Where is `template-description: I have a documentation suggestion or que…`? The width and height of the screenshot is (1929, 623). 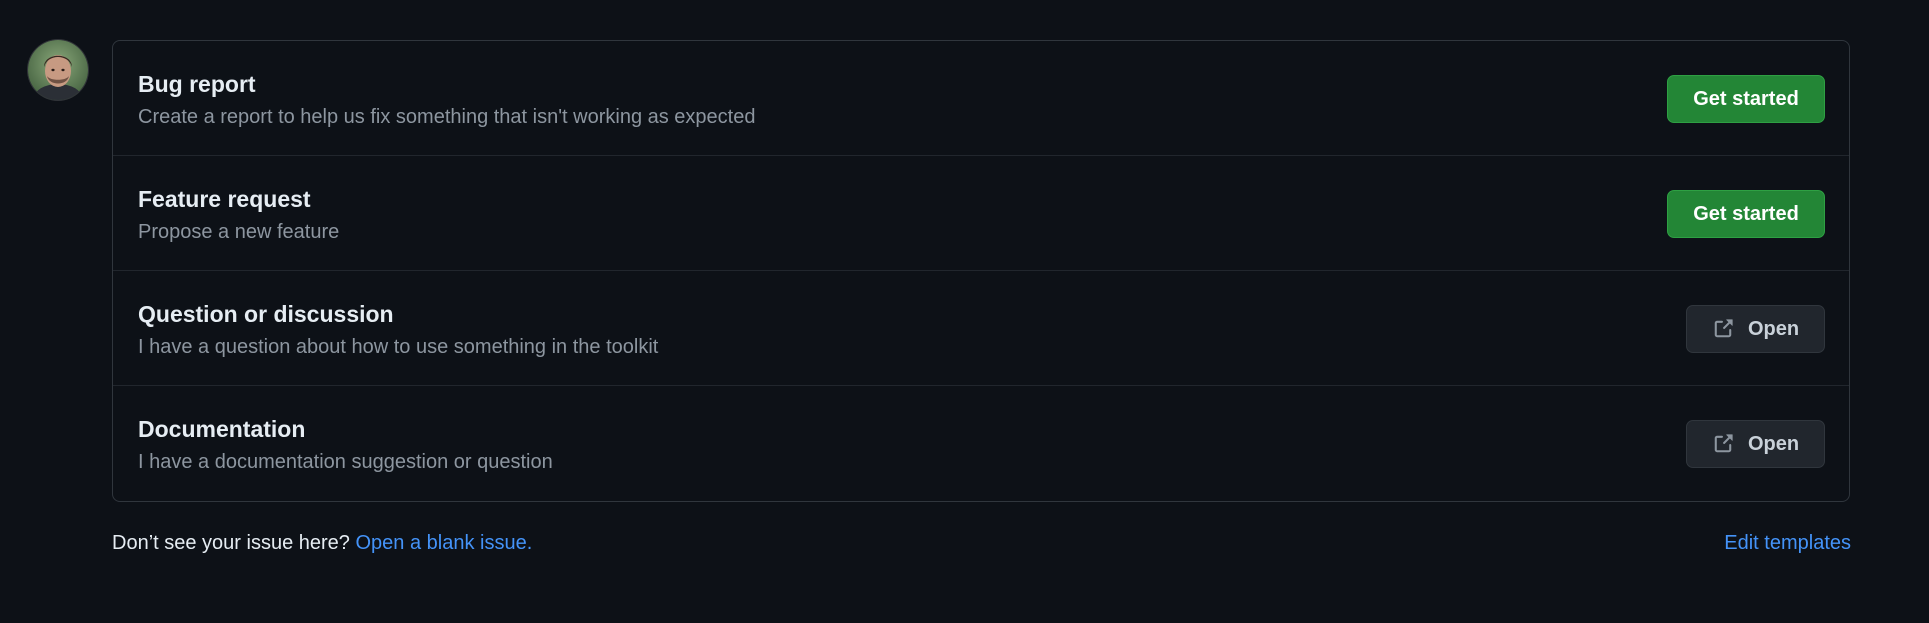 template-description: I have a documentation suggestion or que… is located at coordinates (345, 462).